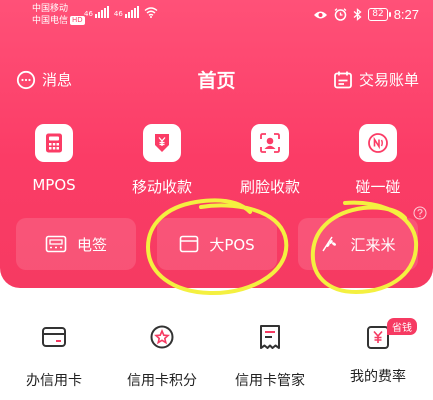 Image resolution: width=433 pixels, height=400 pixels. Describe the element at coordinates (340, 14) in the screenshot. I see `alarm-icon` at that location.